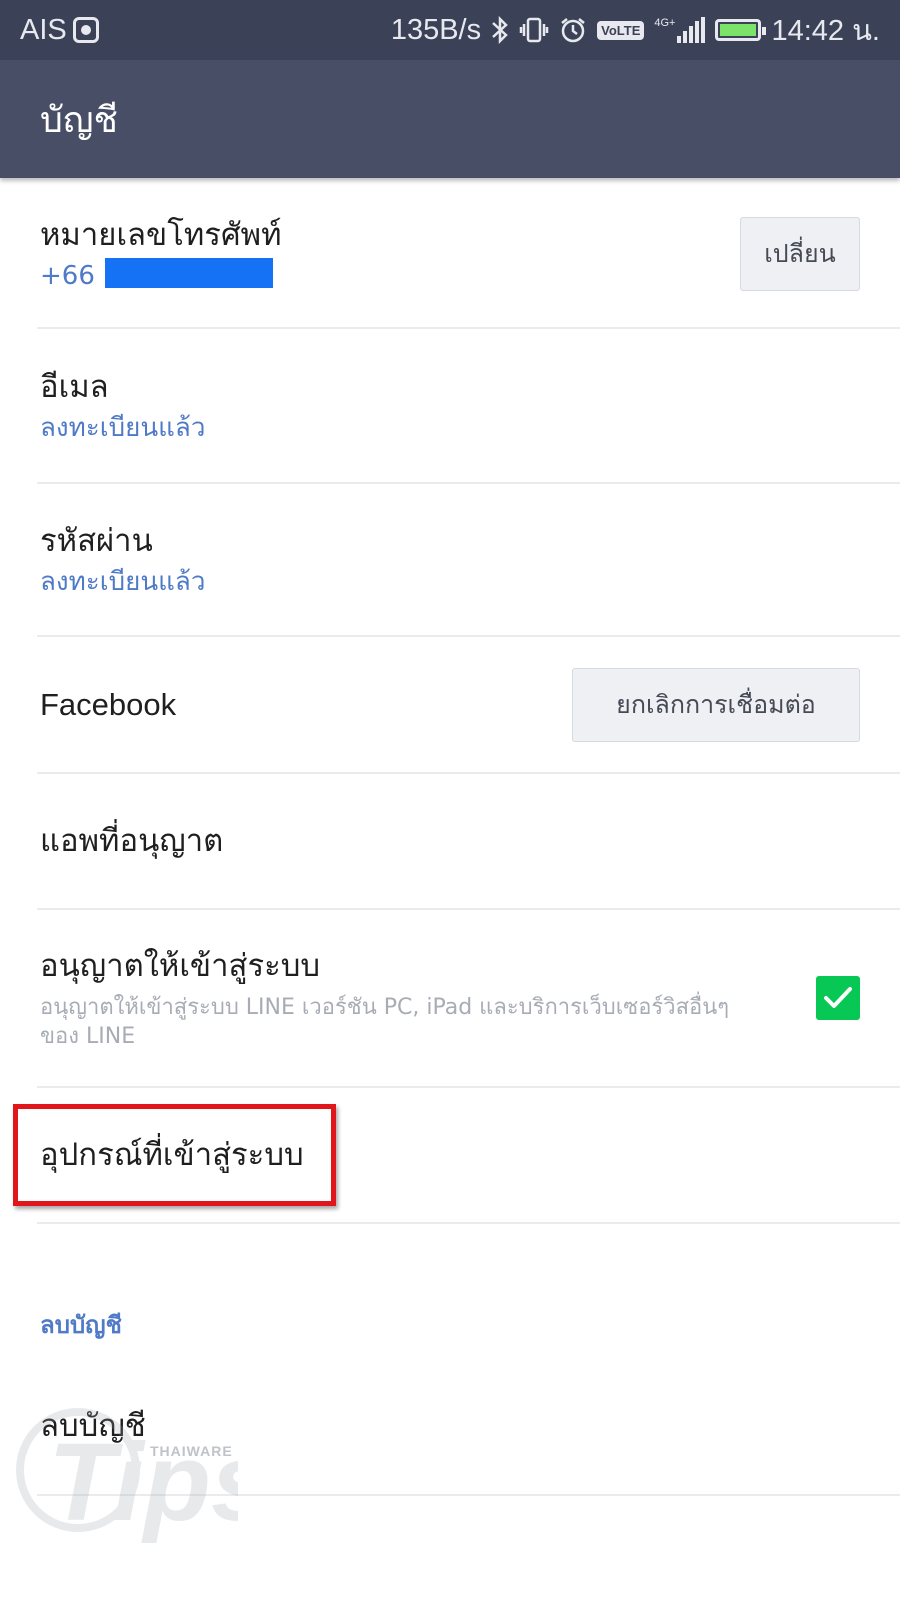  What do you see at coordinates (573, 30) in the screenshot?
I see `alarm-icon` at bounding box center [573, 30].